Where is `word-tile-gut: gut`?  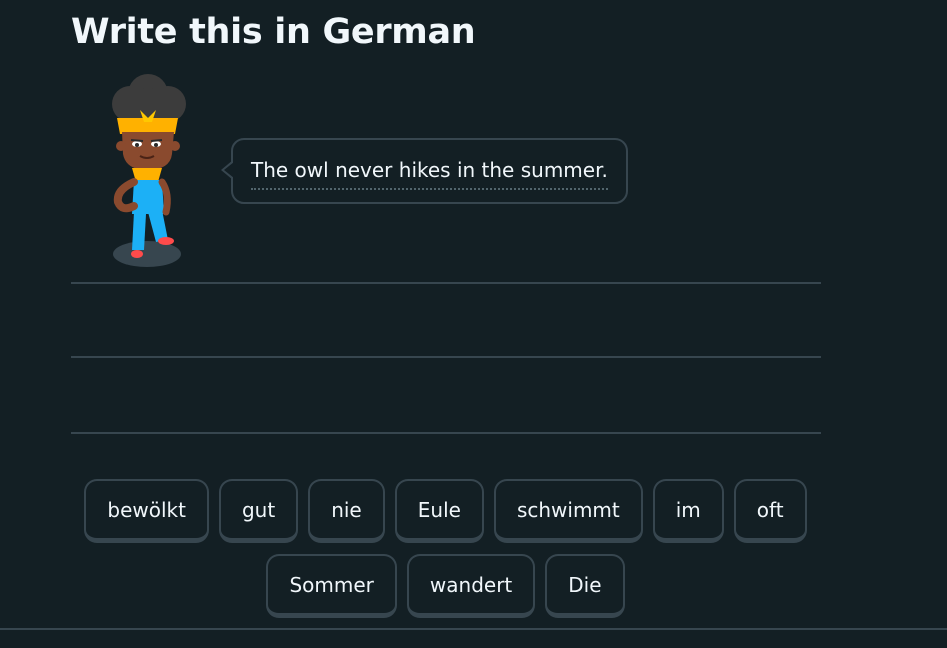 word-tile-gut: gut is located at coordinates (258, 511).